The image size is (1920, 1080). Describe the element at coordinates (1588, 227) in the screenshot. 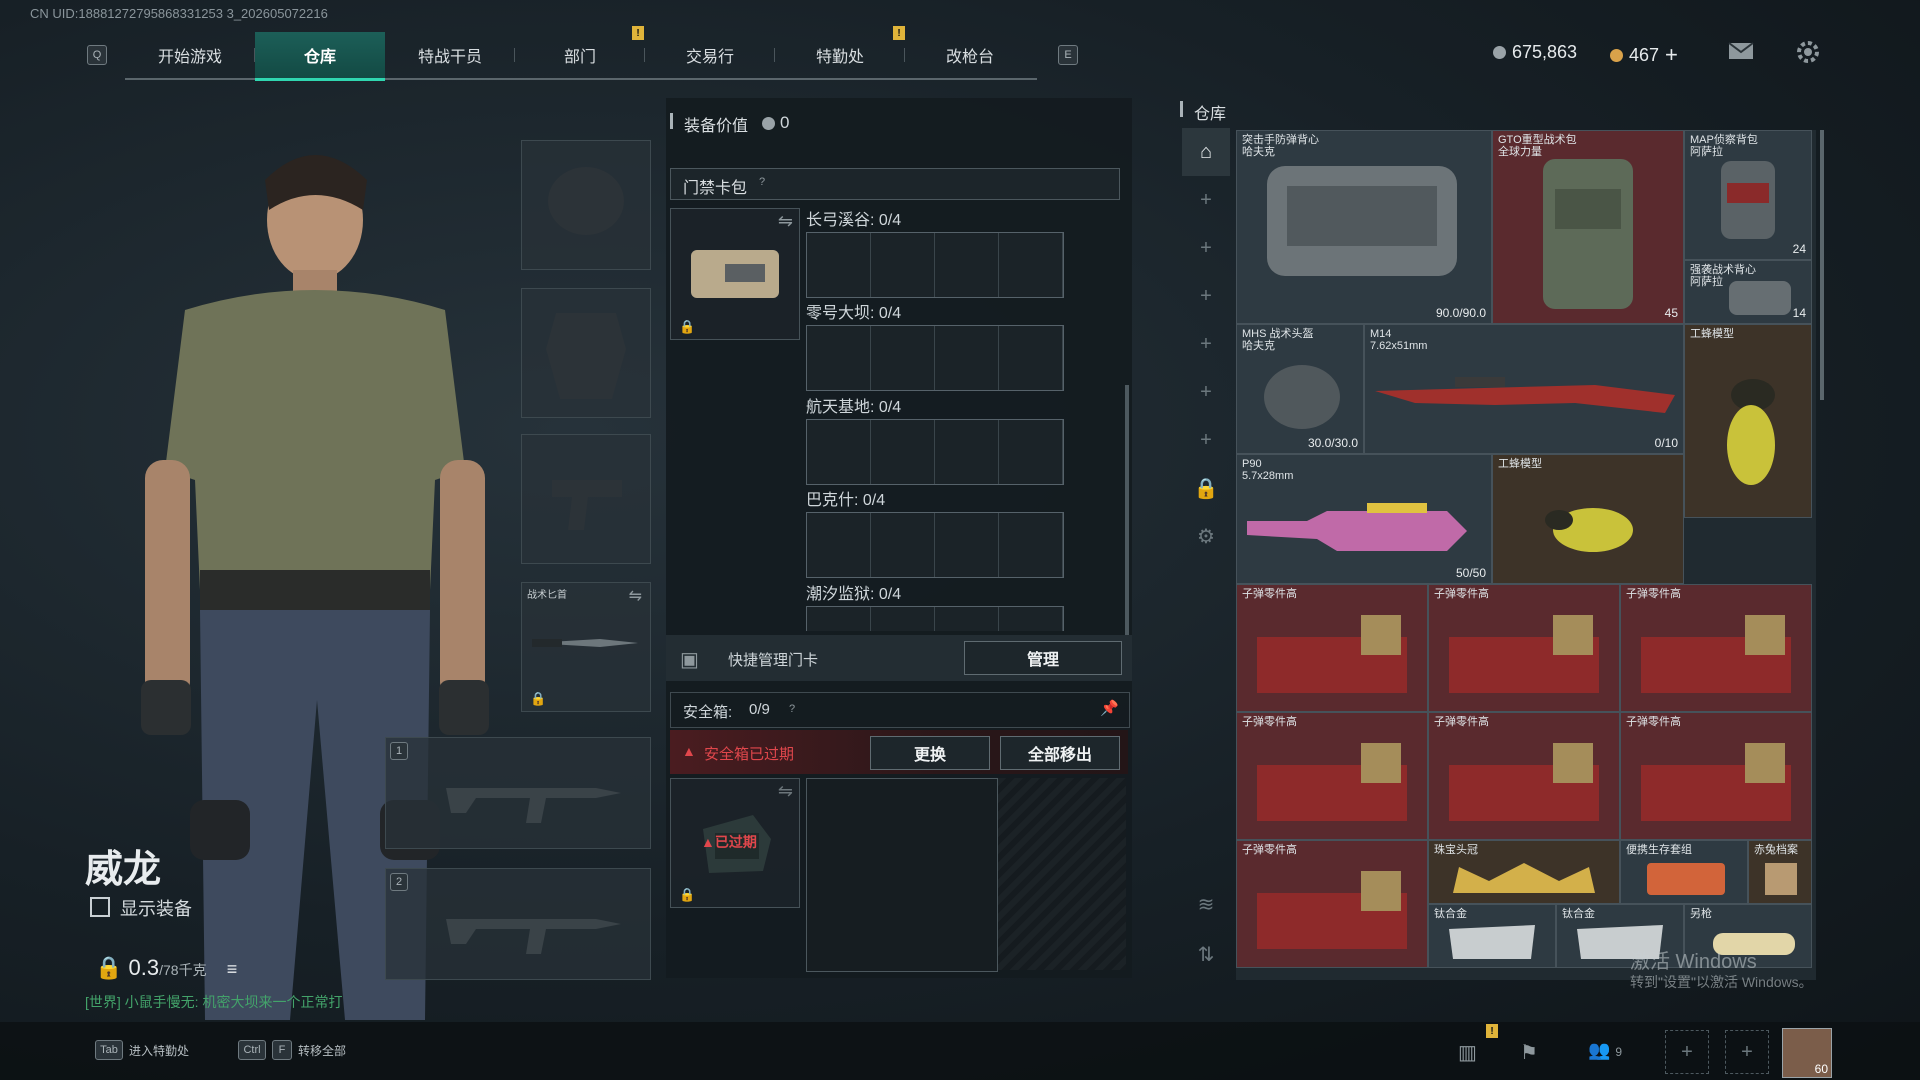

I see `stash-item-backpack: GTO重型战术包 全球力量 45` at that location.